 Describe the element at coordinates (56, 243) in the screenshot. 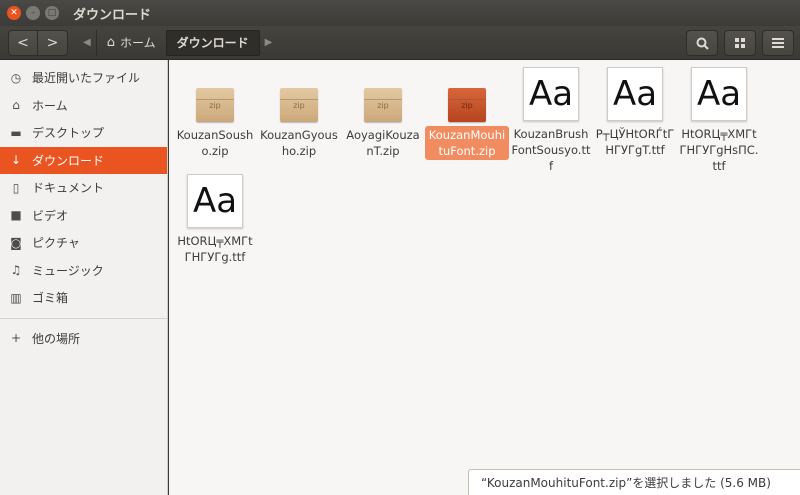

I see `sidebar-item-label: ピクチャ` at that location.